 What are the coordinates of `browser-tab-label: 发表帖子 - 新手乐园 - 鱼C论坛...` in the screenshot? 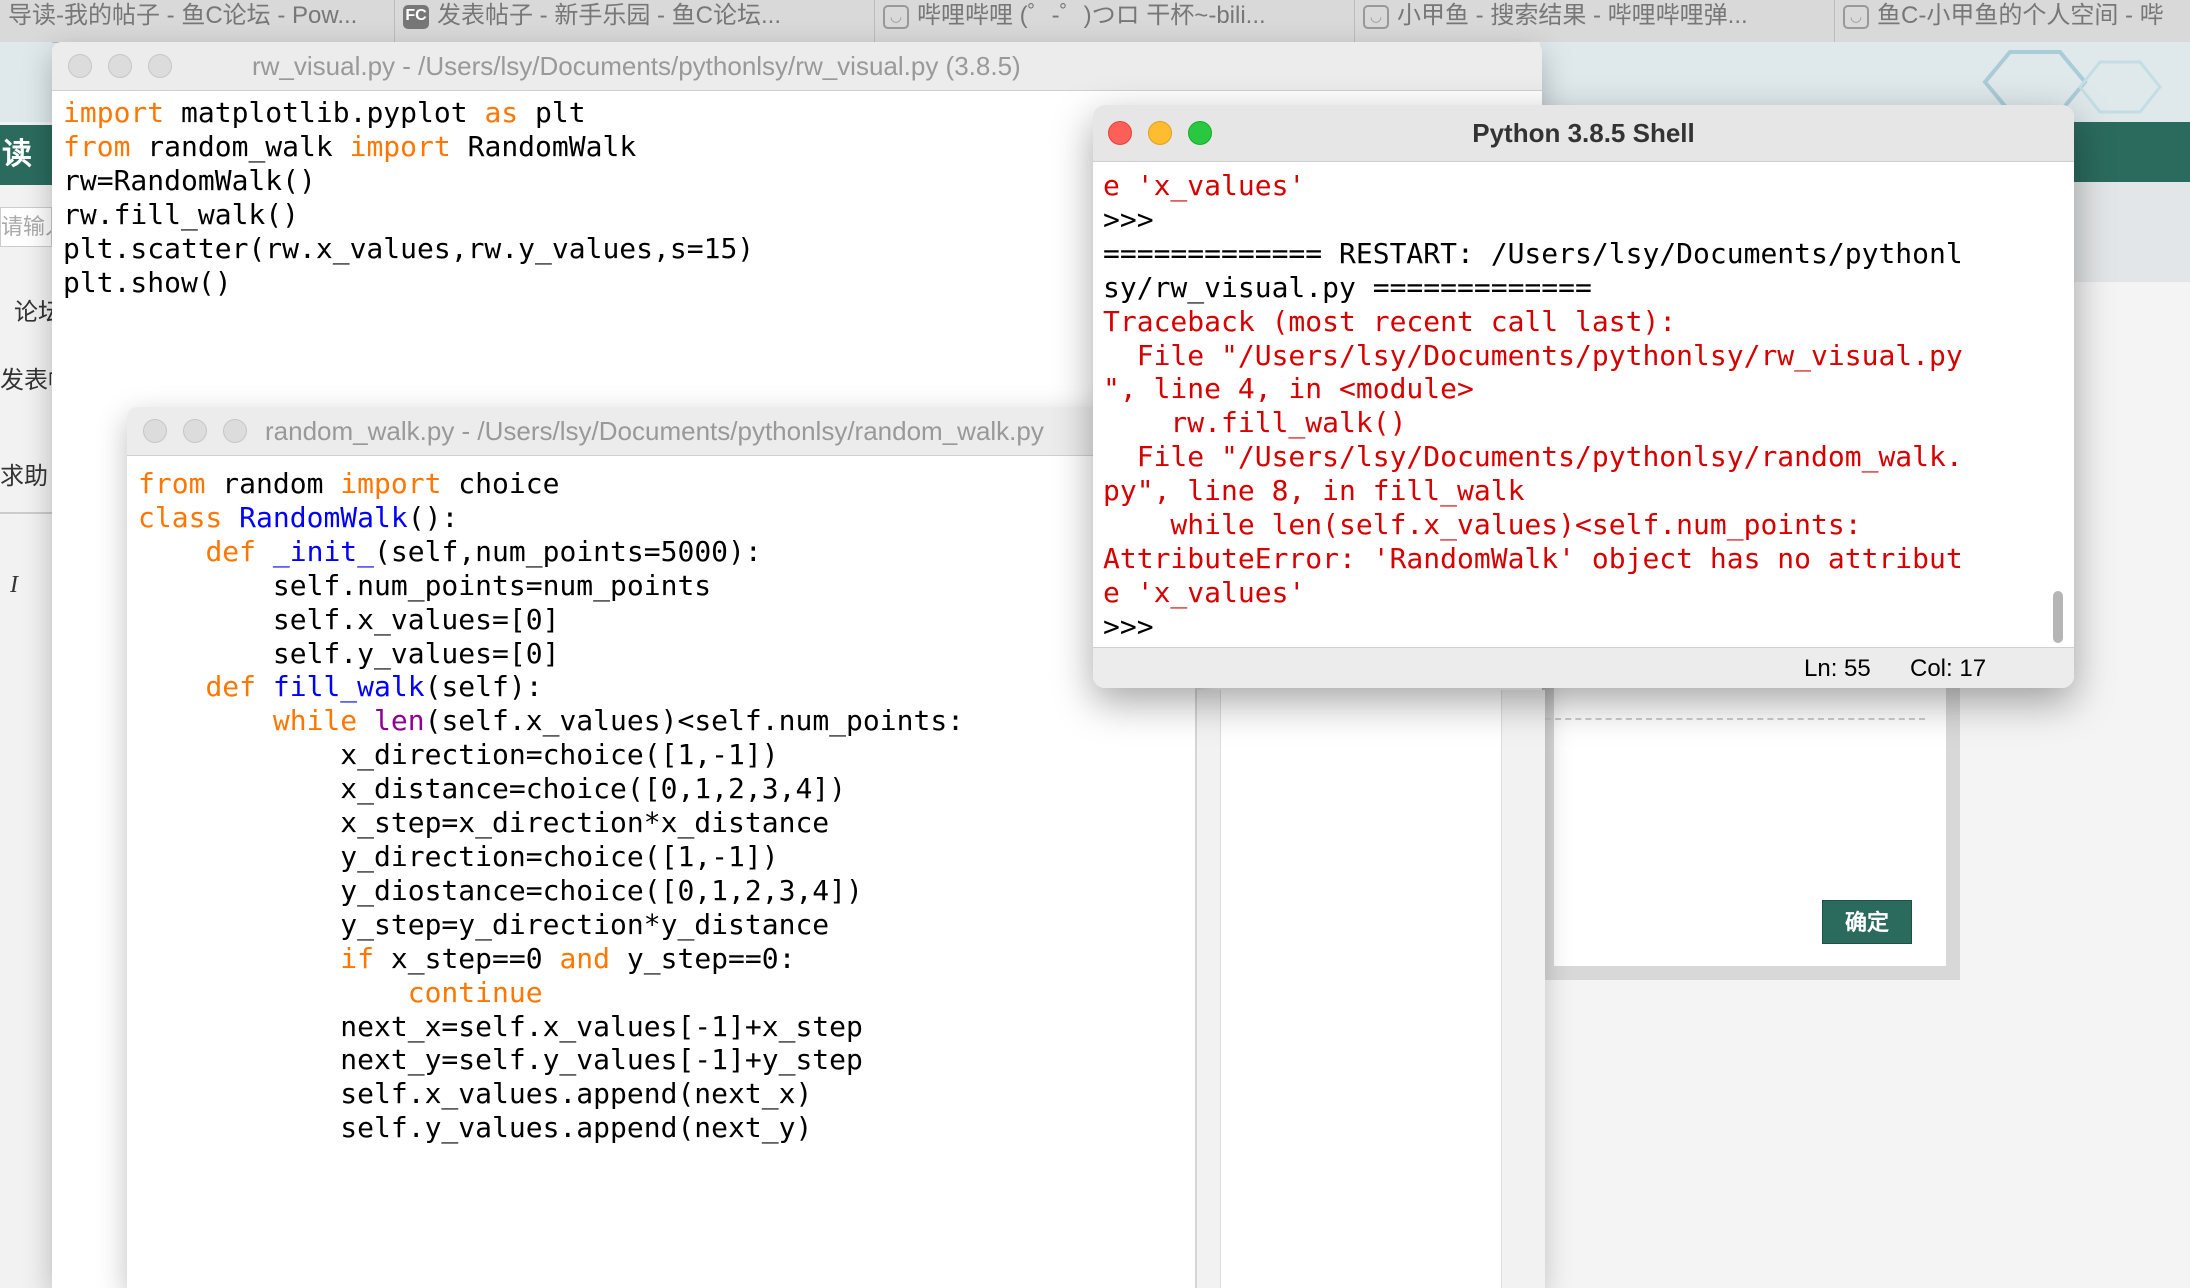 It's located at (609, 15).